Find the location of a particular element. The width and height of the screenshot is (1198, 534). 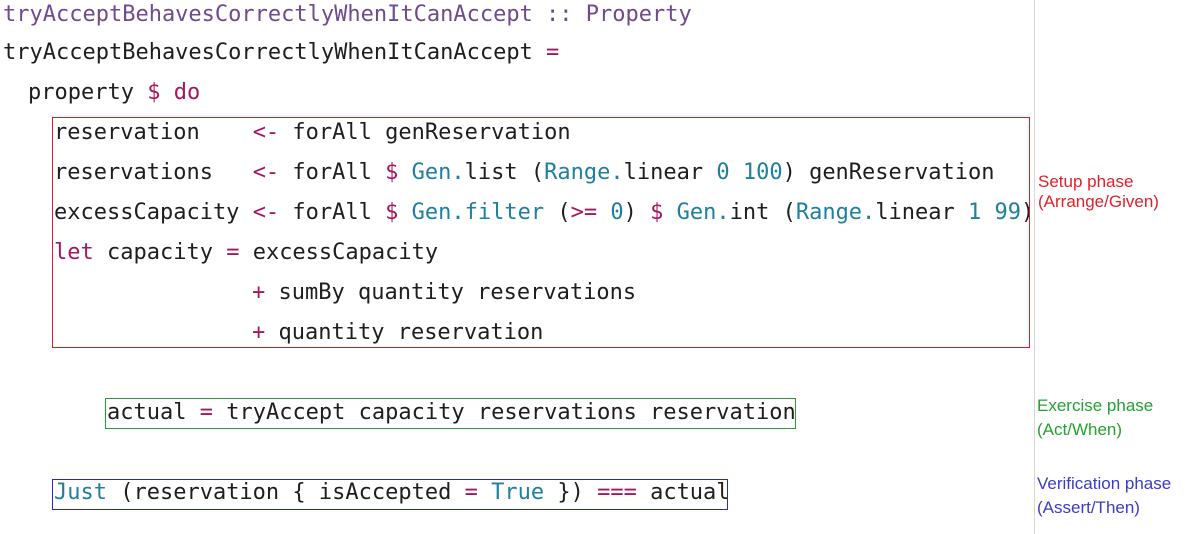

exercise-phase-box is located at coordinates (450, 413).